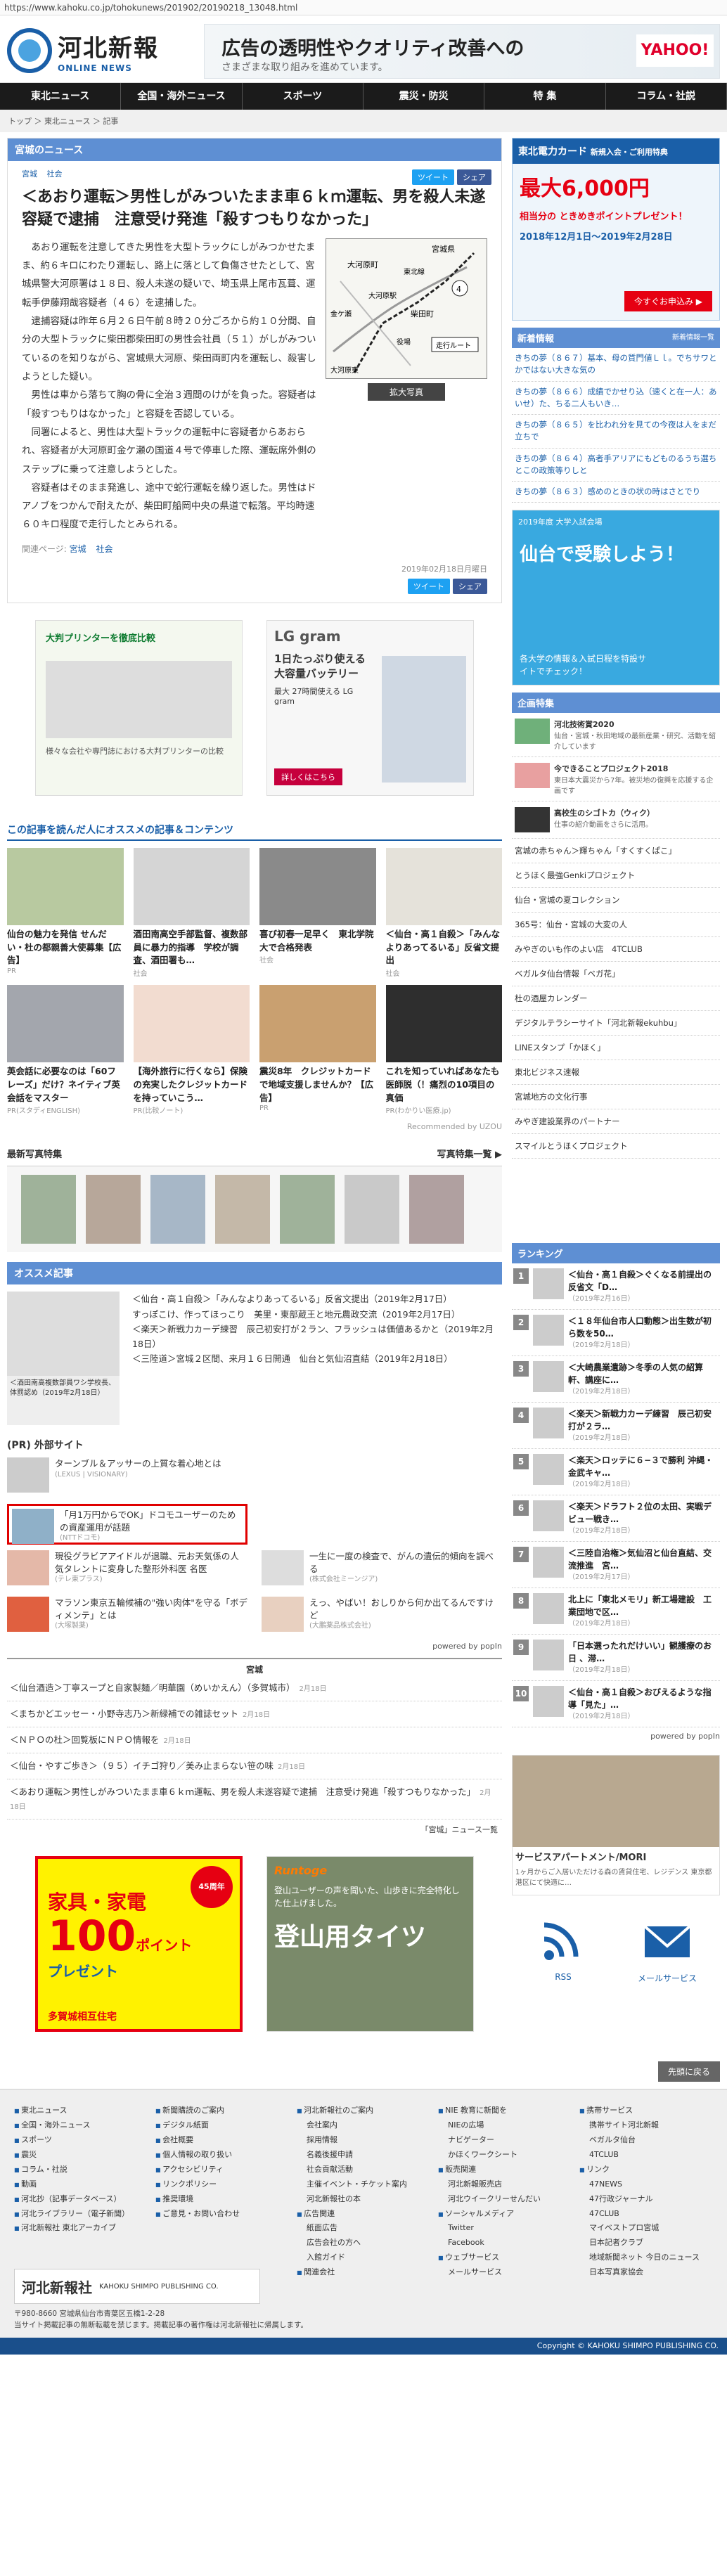  I want to click on ranking-item: 3 ＜大崎農業遺跡＞冬季の人気の紹算軒、講座に… （2019年2月18日）, so click(616, 1379).